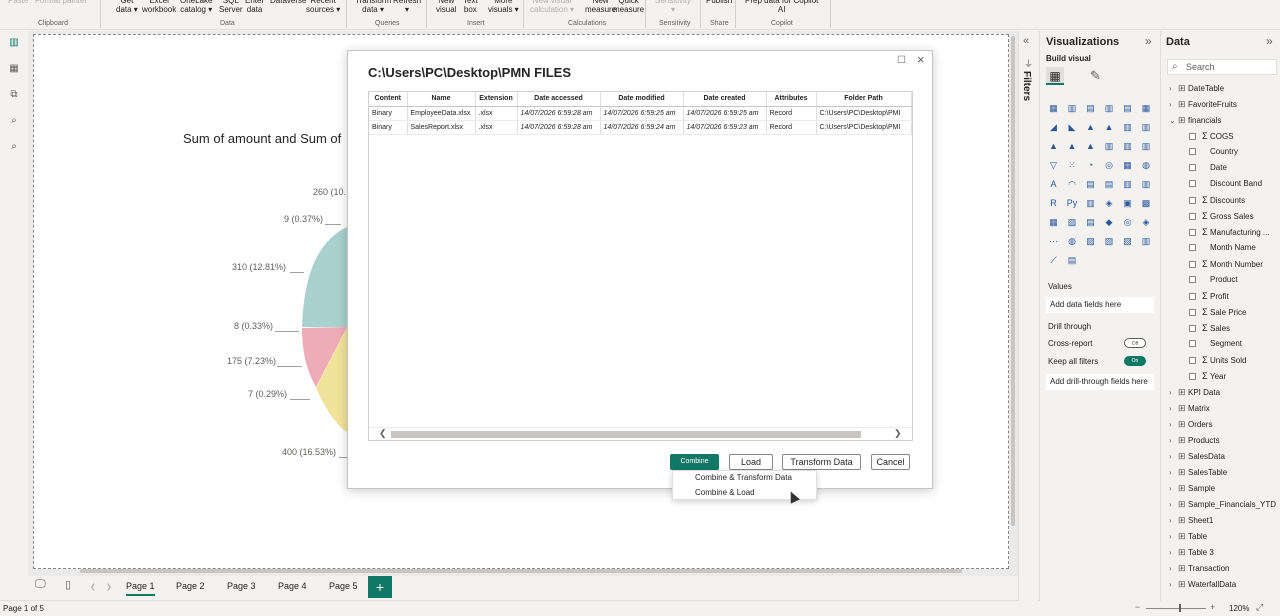 The width and height of the screenshot is (1280, 616). Describe the element at coordinates (1053, 222) in the screenshot. I see `visual-type-icon: ▦` at that location.